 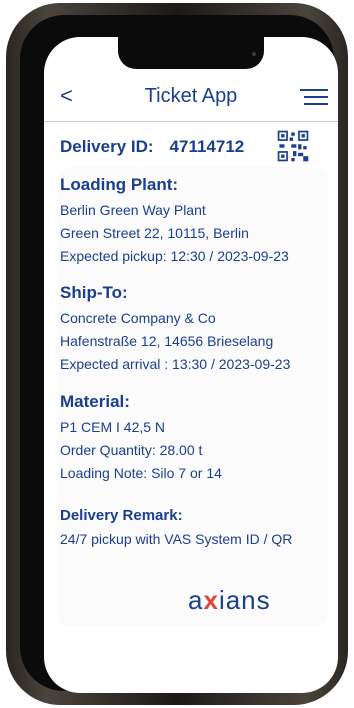 I want to click on header-divider, so click(x=191, y=121).